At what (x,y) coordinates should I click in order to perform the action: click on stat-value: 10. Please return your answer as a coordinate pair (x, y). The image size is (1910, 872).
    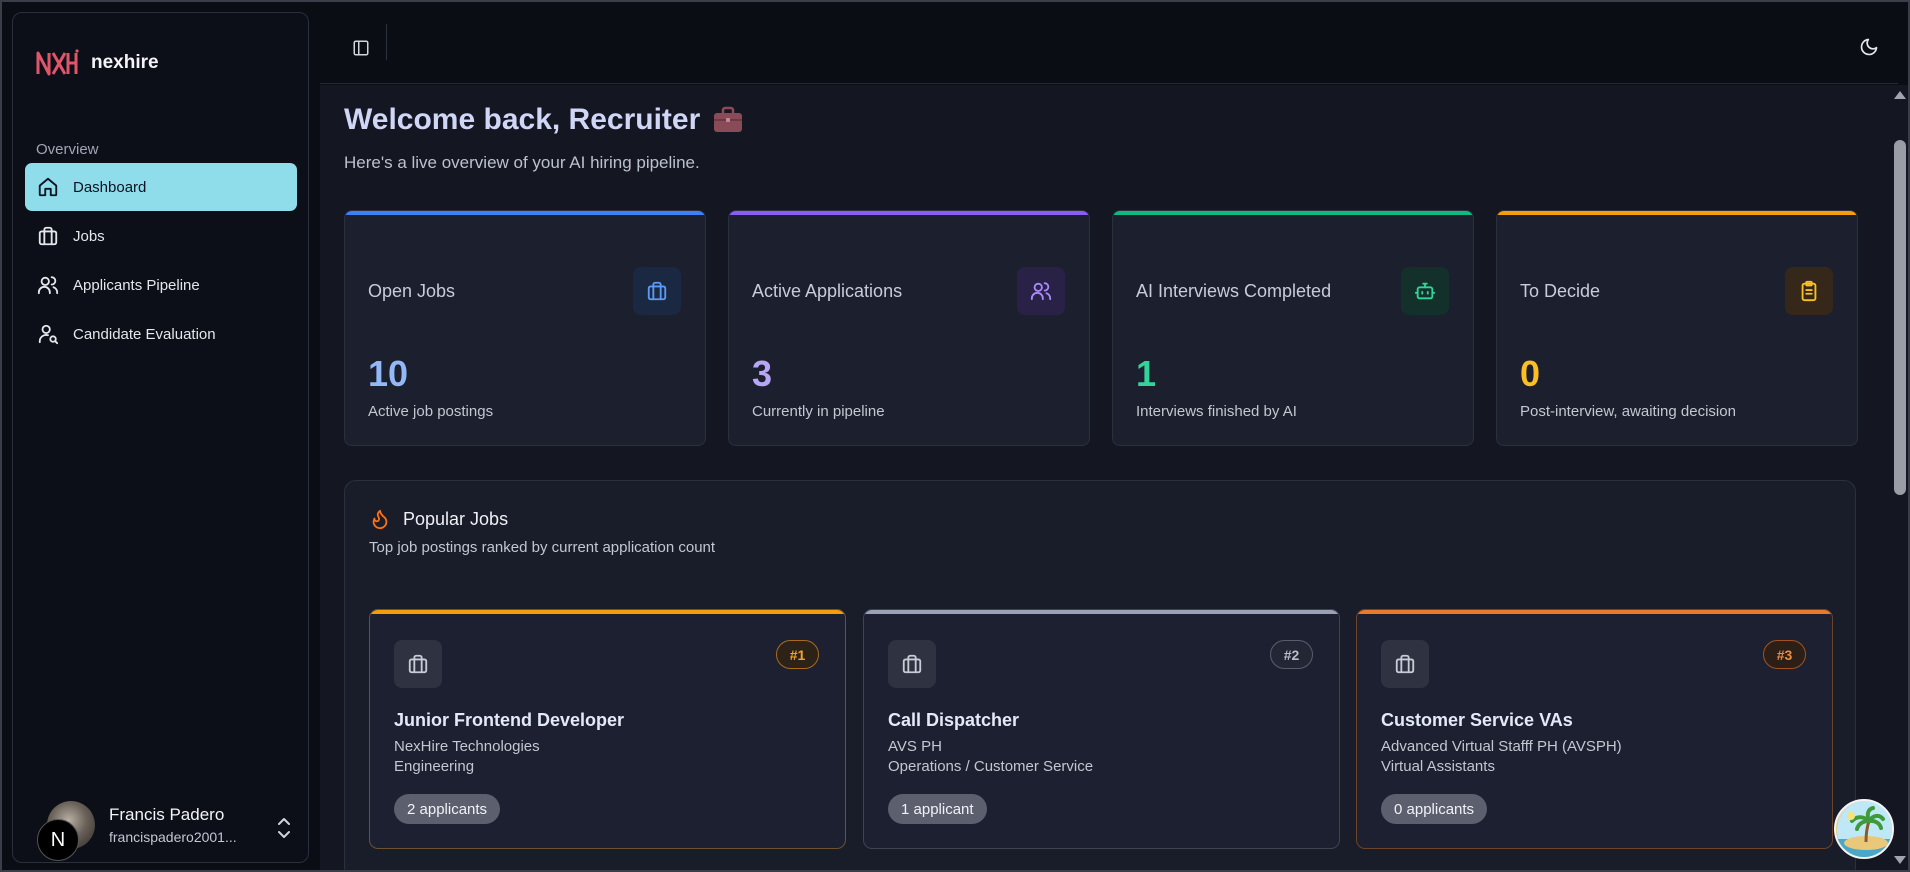
    Looking at the image, I should click on (388, 373).